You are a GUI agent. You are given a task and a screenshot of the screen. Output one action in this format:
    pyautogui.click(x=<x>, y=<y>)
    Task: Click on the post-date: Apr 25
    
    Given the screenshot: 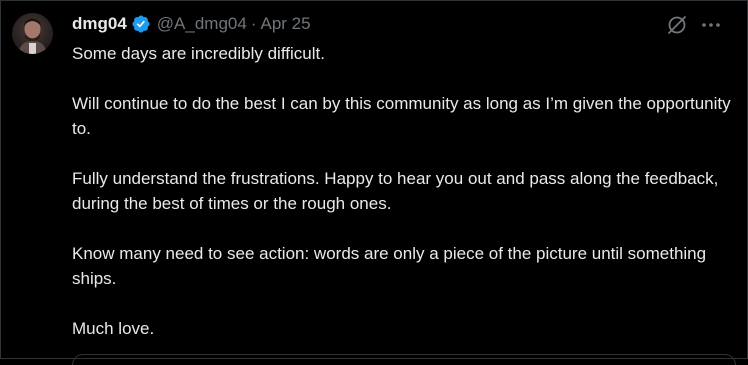 What is the action you would take?
    pyautogui.click(x=286, y=24)
    